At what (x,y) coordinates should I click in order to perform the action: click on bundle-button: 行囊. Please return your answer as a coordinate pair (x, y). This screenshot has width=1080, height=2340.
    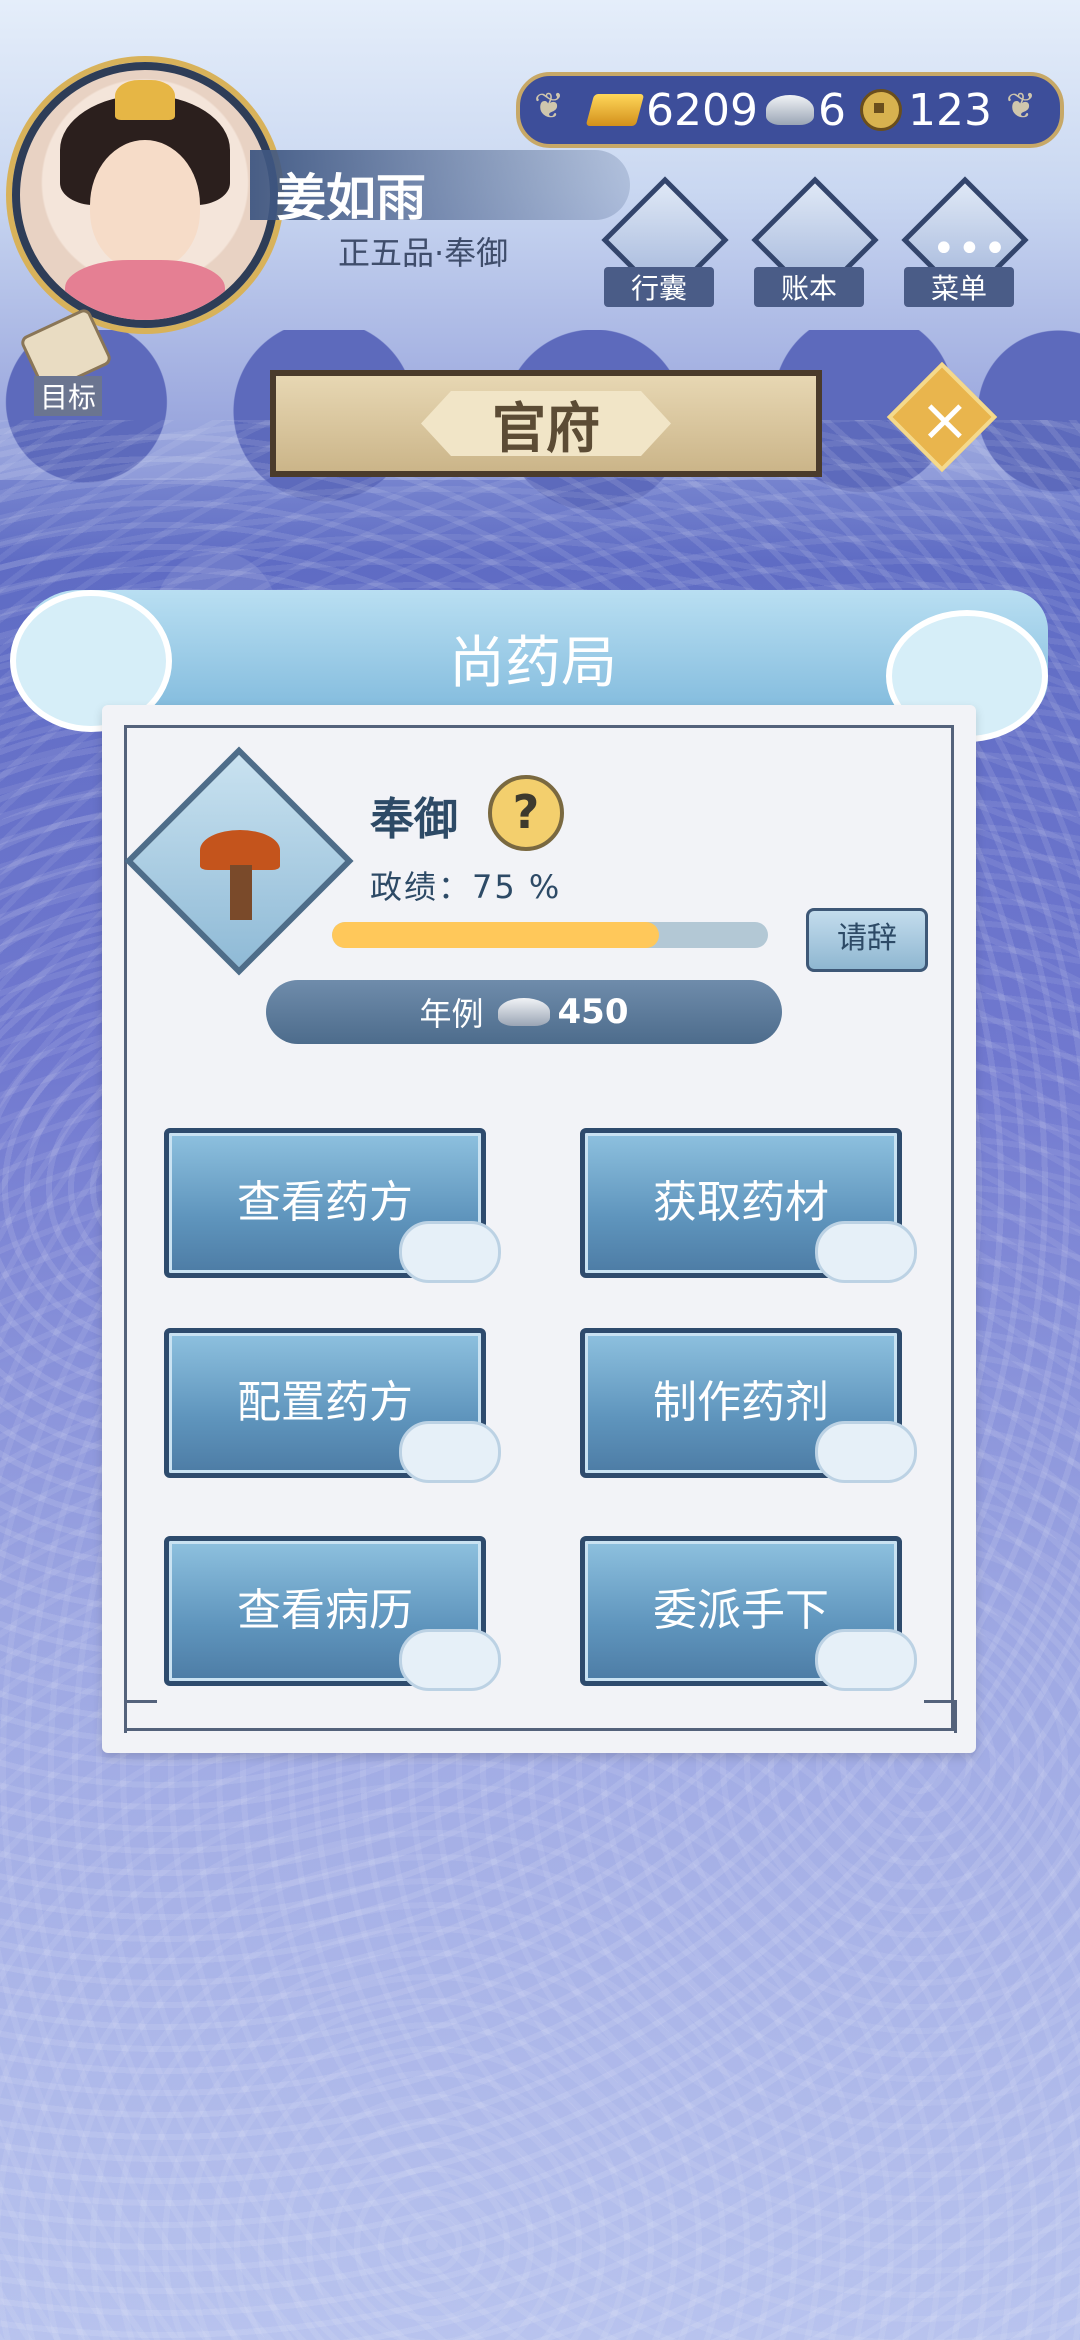
    Looking at the image, I should click on (665, 241).